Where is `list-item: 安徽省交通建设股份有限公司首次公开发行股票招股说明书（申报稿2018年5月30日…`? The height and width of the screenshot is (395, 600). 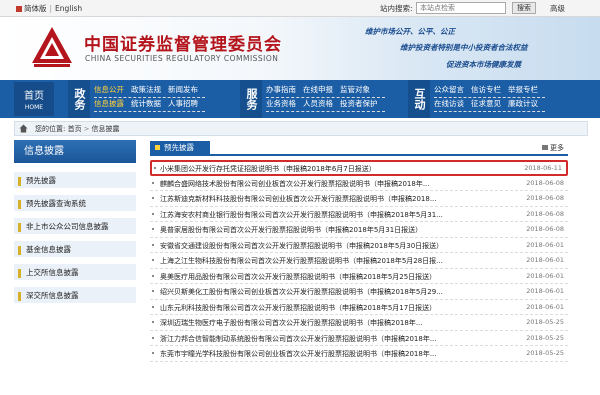 list-item: 安徽省交通建设股份有限公司首次公开发行股票招股说明书（申报稿2018年5月30日… is located at coordinates (359, 245).